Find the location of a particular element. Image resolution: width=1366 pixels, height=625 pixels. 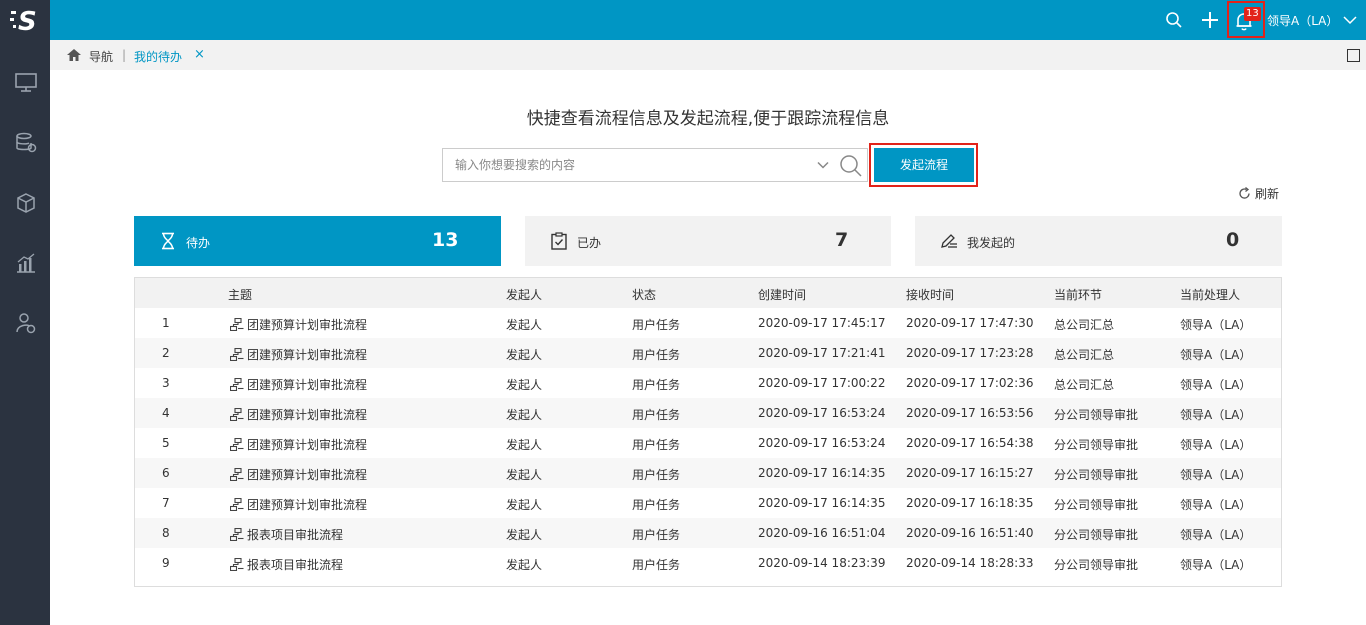

cell-subject: 报表项目审批流程 is located at coordinates (286, 534).